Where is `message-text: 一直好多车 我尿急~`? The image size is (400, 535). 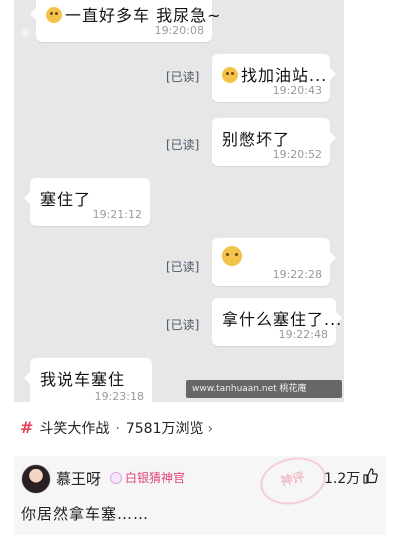 message-text: 一直好多车 我尿急~ is located at coordinates (143, 15).